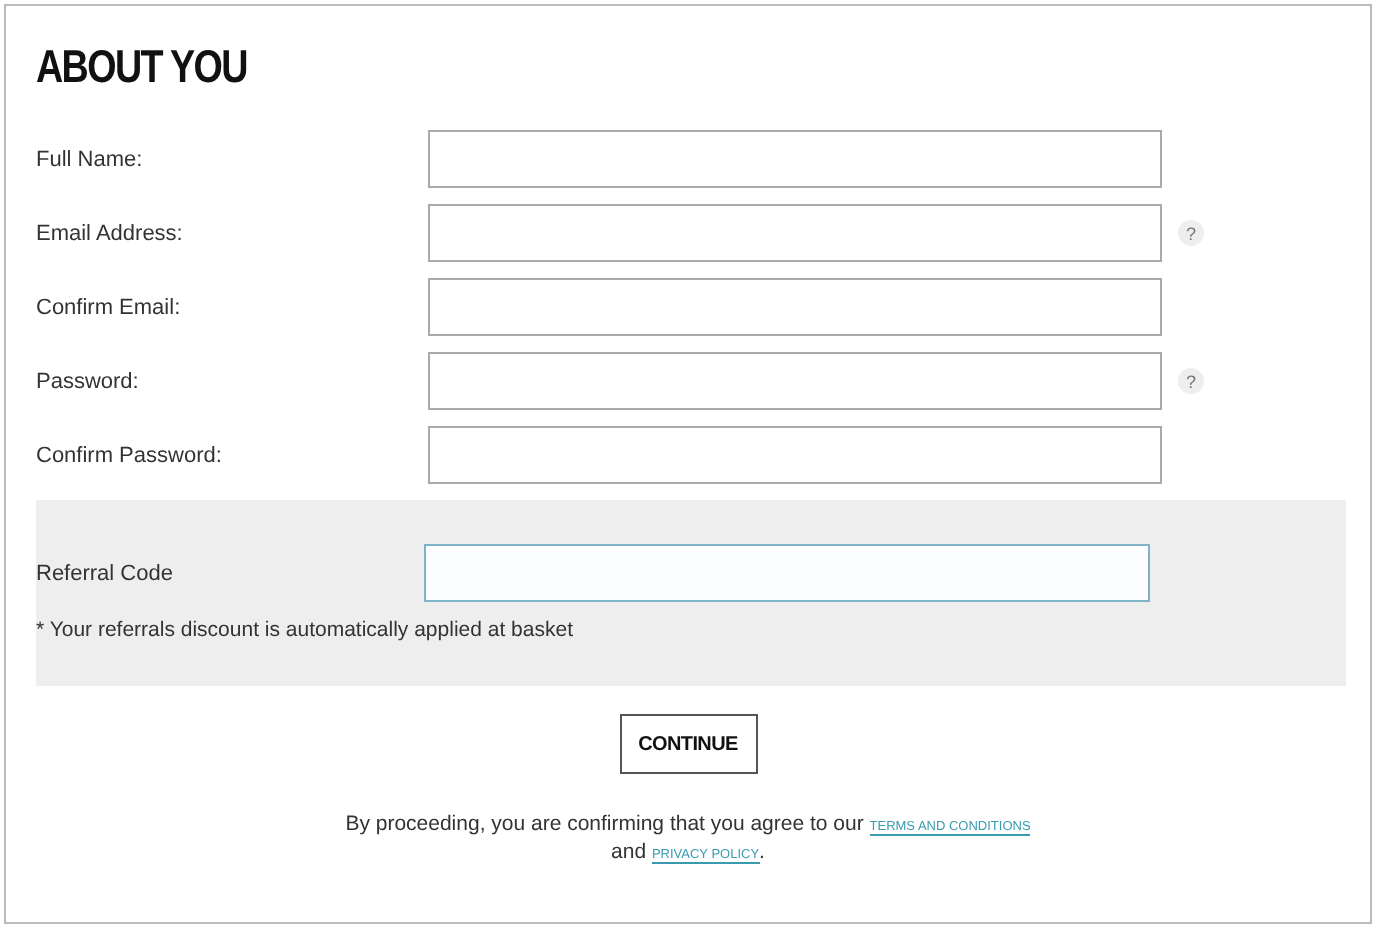 Image resolution: width=1380 pixels, height=934 pixels. Describe the element at coordinates (141, 66) in the screenshot. I see `page-heading: ABOUT YOU` at that location.